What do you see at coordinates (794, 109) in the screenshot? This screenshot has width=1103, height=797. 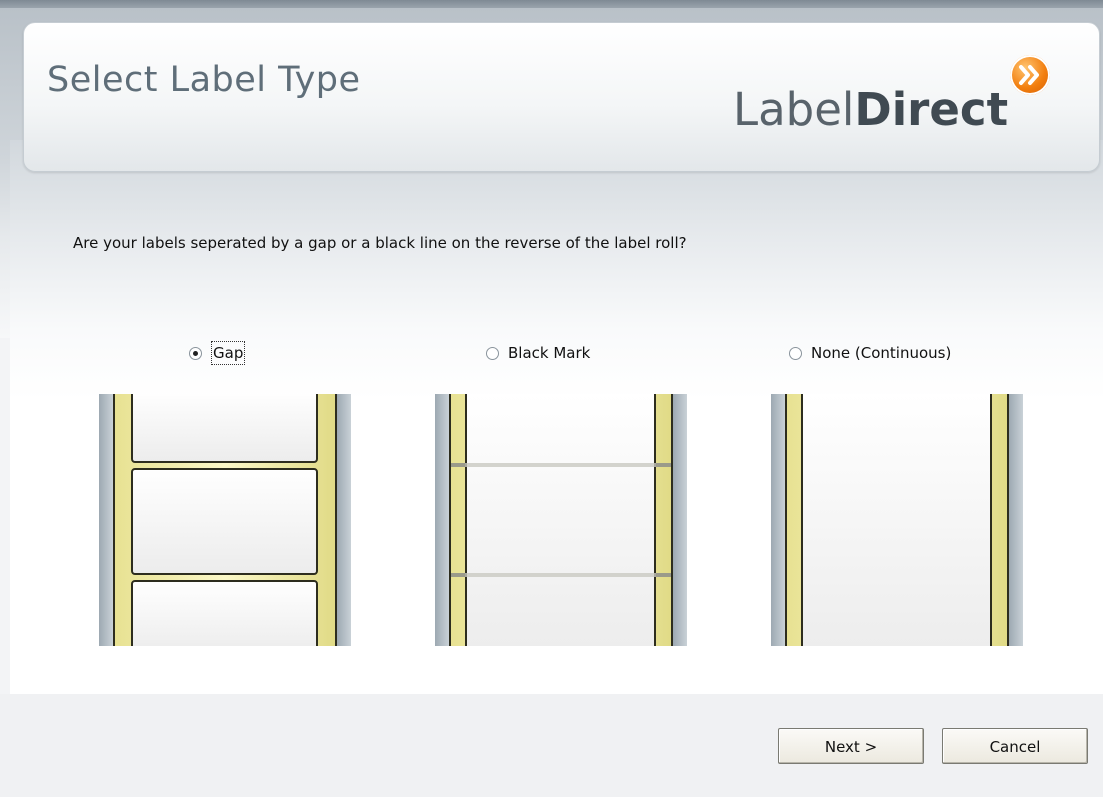 I see `logo-text-prefix: Label` at bounding box center [794, 109].